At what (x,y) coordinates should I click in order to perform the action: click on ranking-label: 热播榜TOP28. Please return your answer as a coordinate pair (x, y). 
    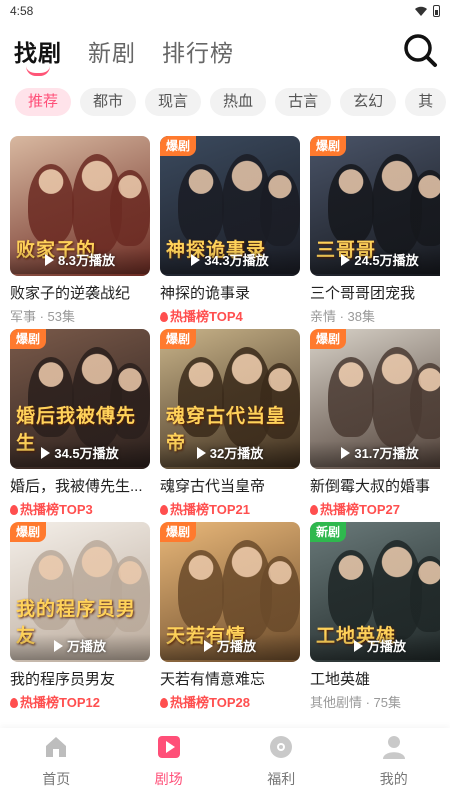
    Looking at the image, I should click on (230, 701).